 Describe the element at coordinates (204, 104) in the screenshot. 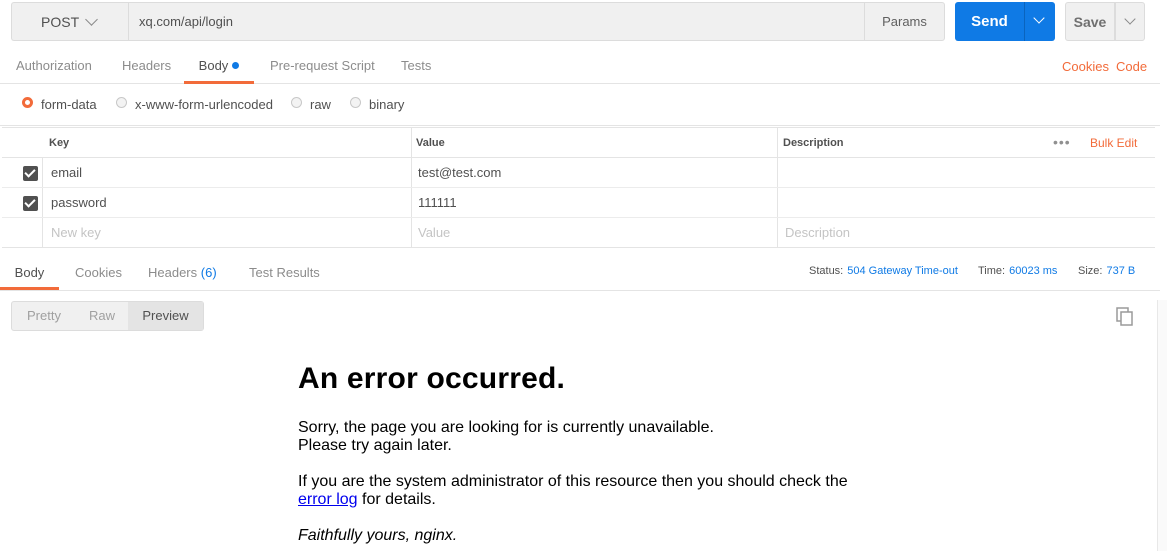

I see `radio-urlencoded-label: x-www-form-urlencoded` at that location.